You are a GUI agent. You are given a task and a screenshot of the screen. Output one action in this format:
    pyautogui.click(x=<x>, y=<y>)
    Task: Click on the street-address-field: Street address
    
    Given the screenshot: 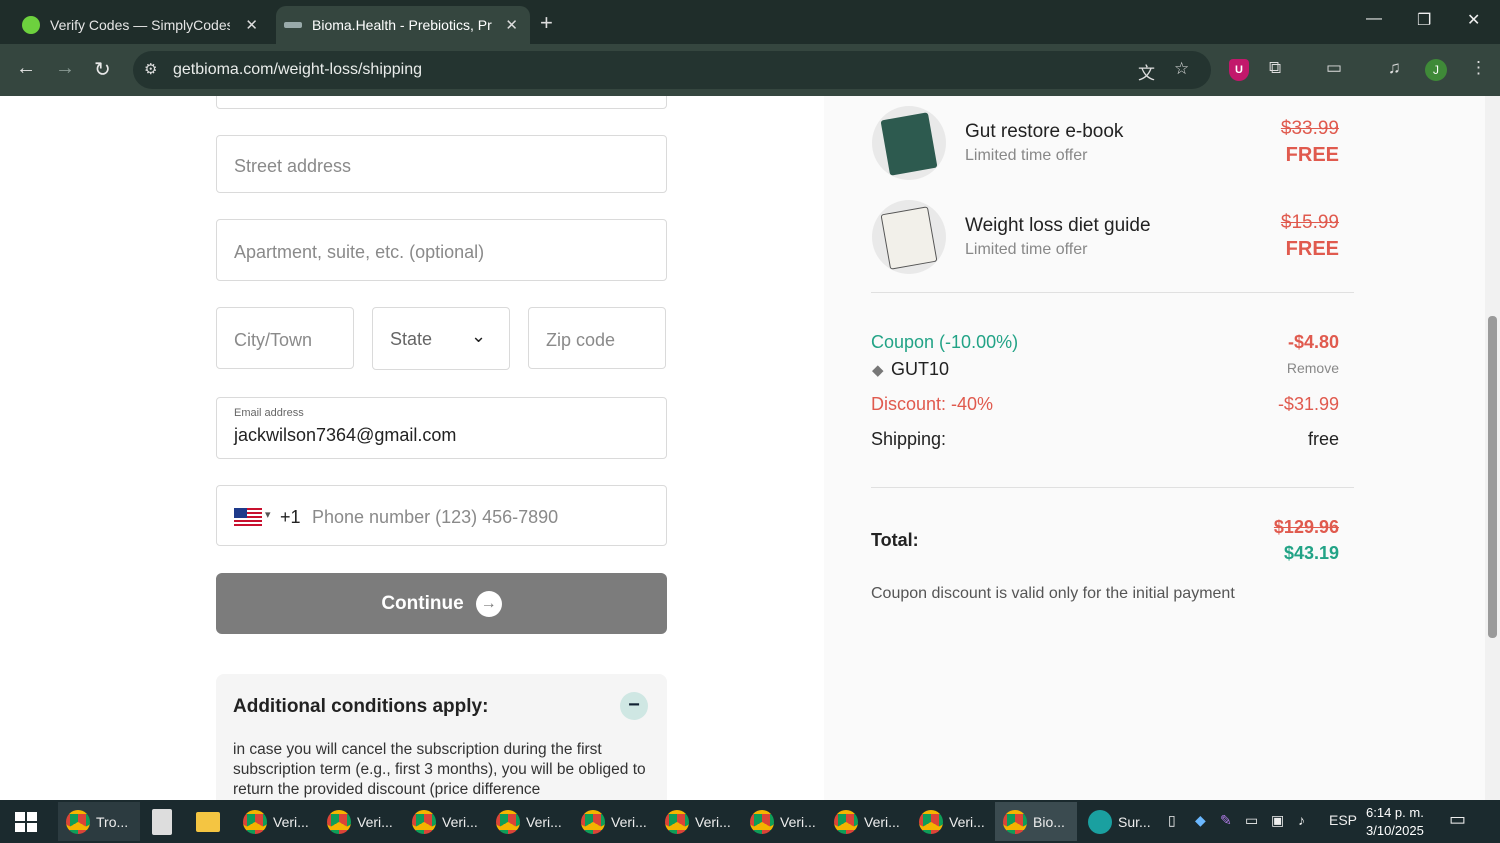 What is the action you would take?
    pyautogui.click(x=441, y=164)
    